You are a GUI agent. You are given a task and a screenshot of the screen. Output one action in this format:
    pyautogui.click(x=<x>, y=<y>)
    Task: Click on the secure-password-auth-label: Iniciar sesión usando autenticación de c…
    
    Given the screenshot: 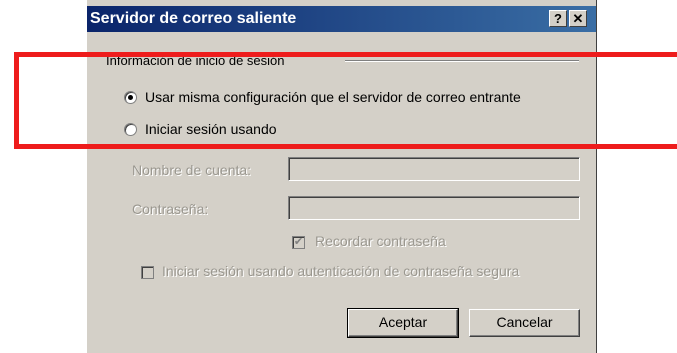 What is the action you would take?
    pyautogui.click(x=340, y=271)
    